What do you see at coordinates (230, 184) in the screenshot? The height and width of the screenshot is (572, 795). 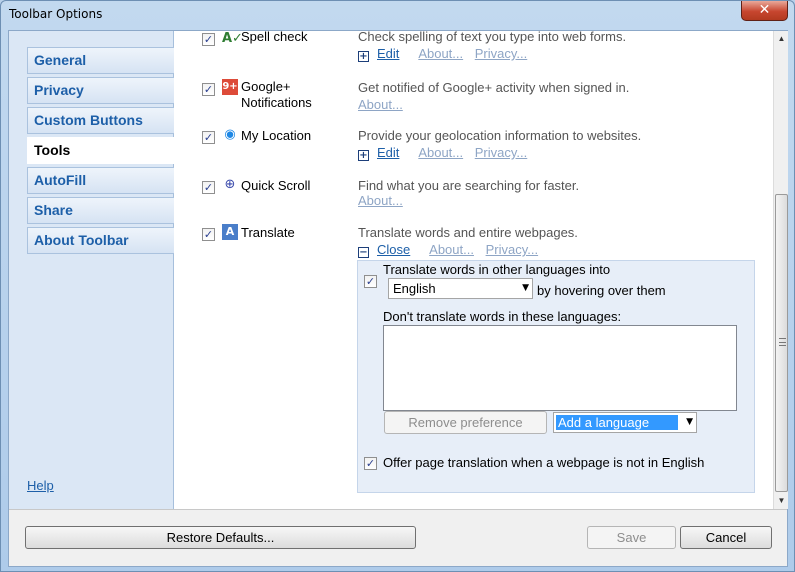 I see `quick-scroll-icon: ⊕` at bounding box center [230, 184].